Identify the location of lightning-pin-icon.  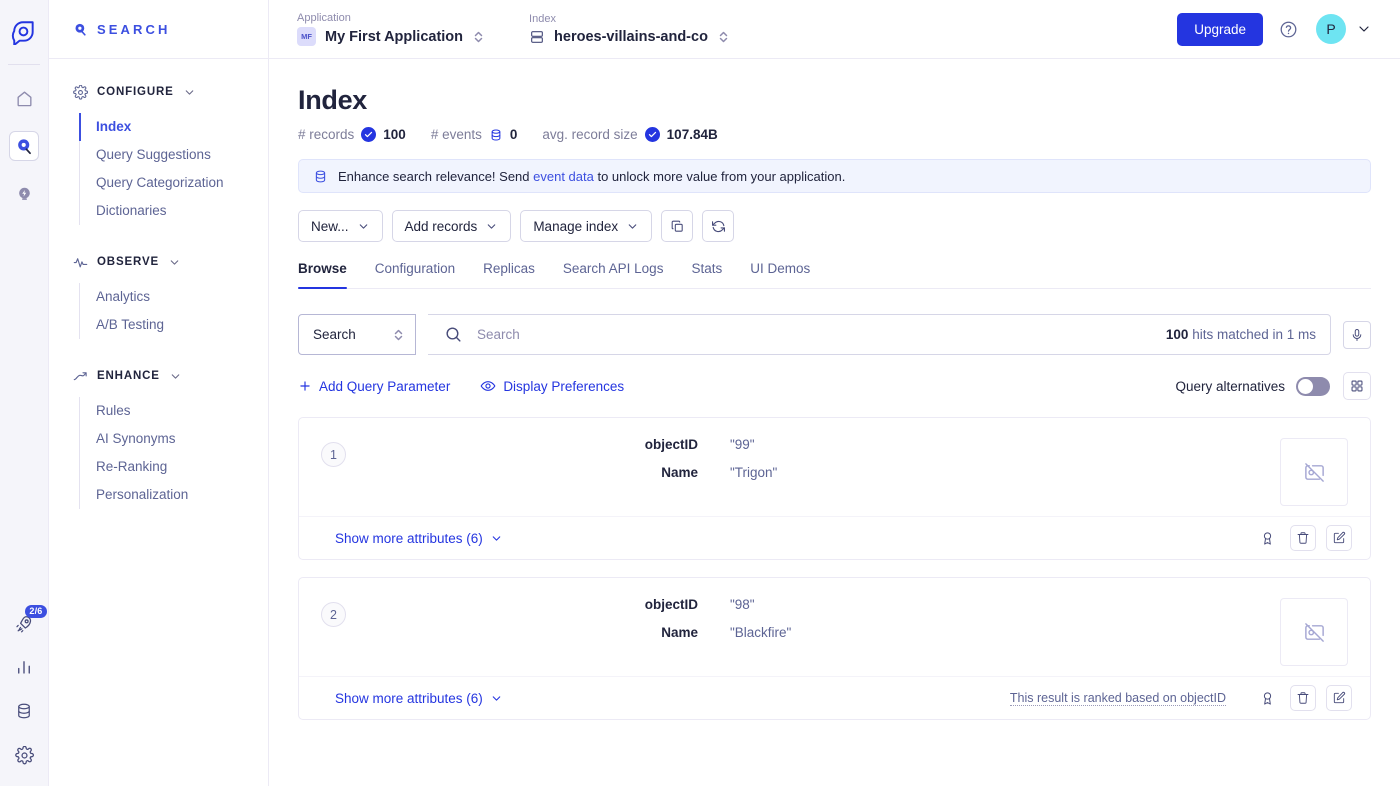
(24, 194).